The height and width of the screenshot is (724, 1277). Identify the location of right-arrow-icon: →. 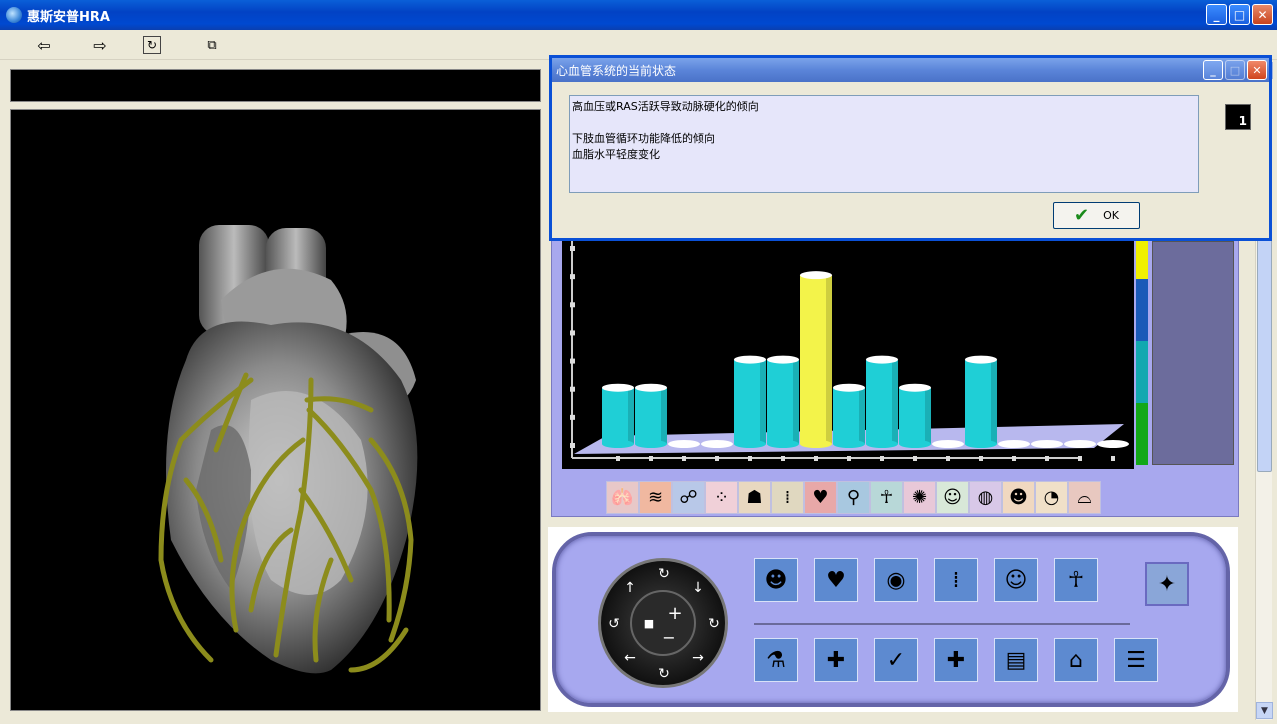
(698, 658).